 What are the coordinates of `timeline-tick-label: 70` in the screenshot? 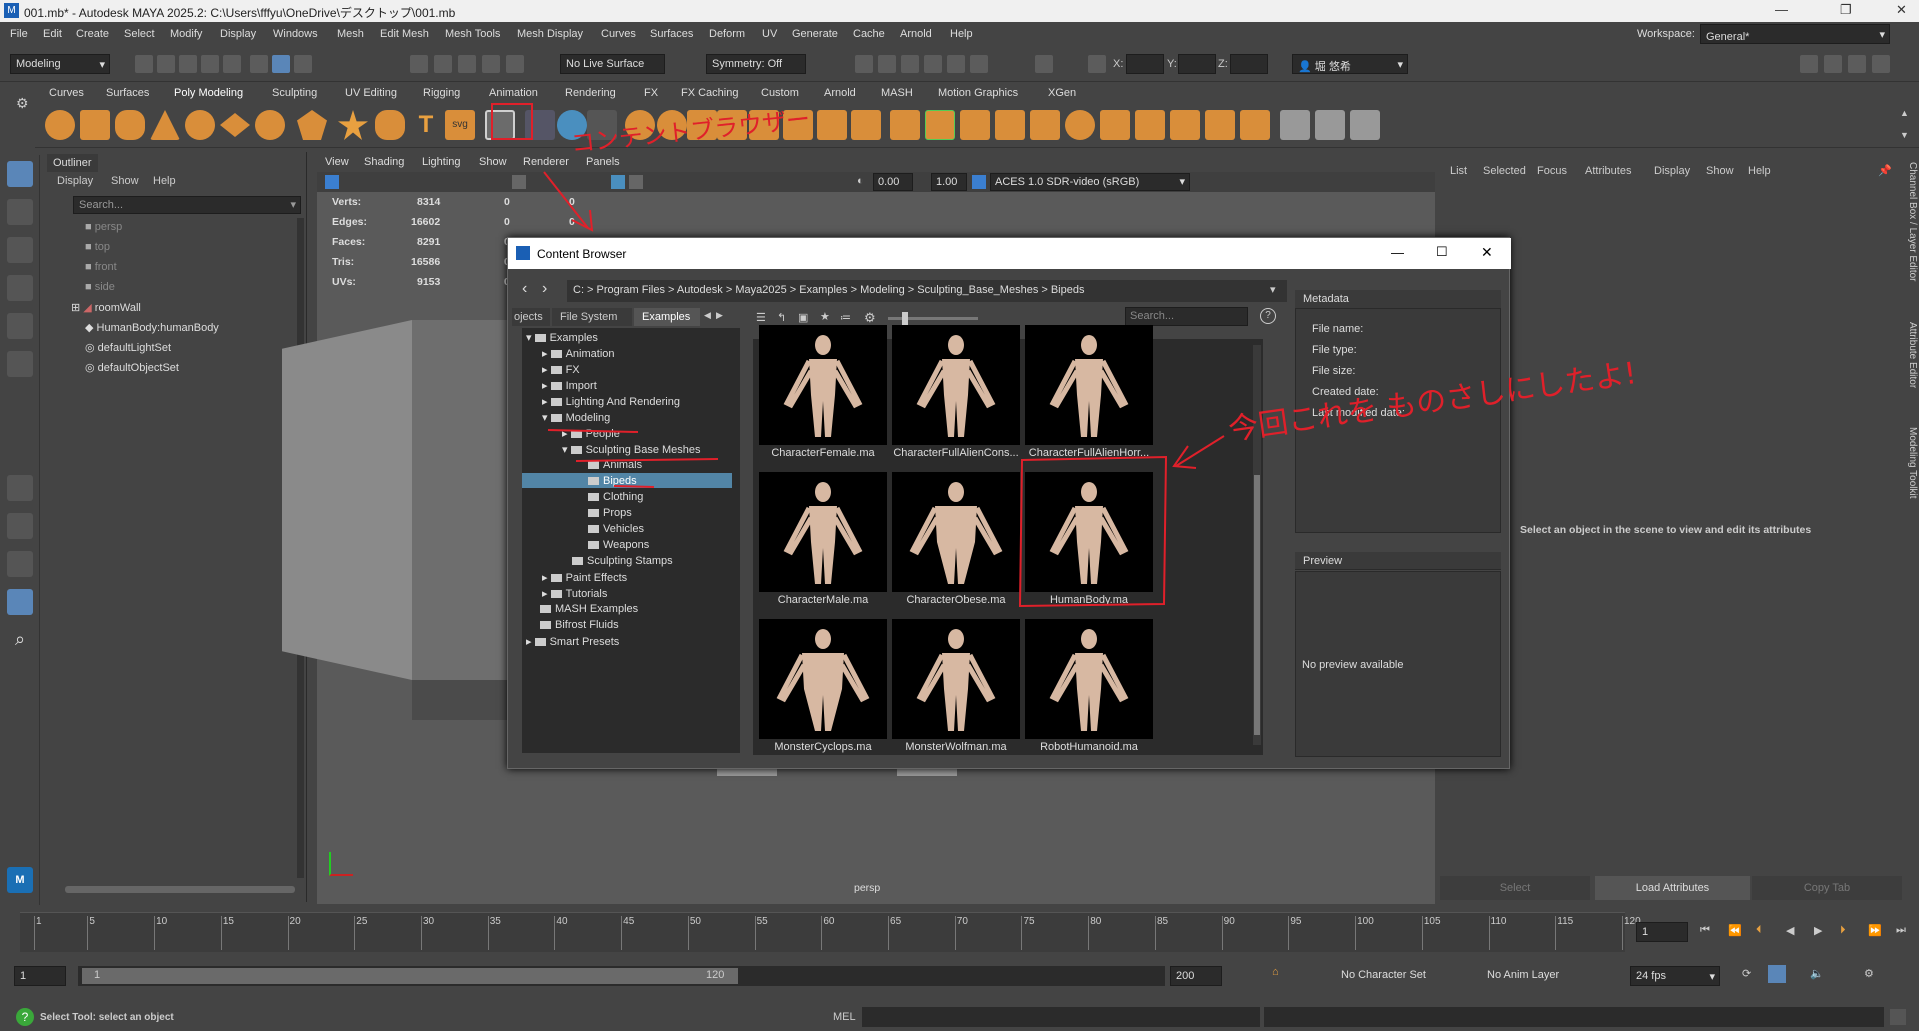 It's located at (962, 921).